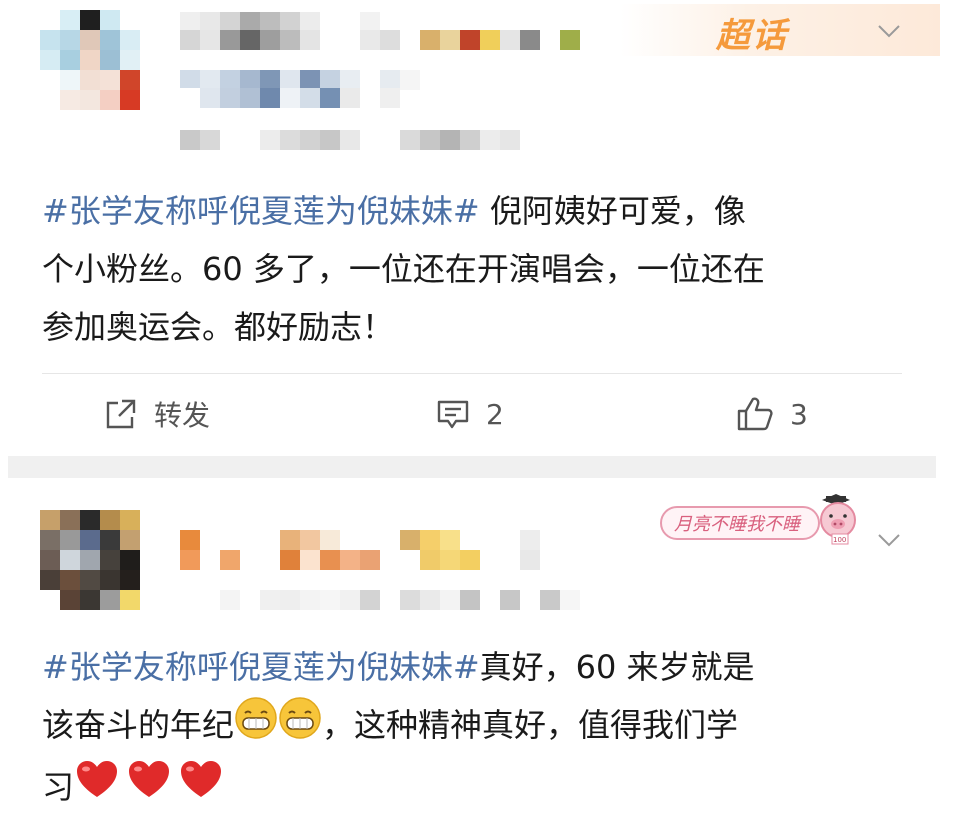 The height and width of the screenshot is (814, 964). I want to click on like-count: 3, so click(799, 414).